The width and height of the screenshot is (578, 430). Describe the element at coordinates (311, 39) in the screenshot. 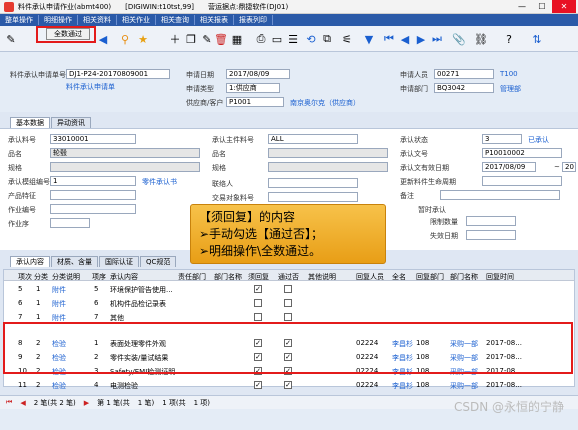

I see `refresh-icon: ⟲` at that location.